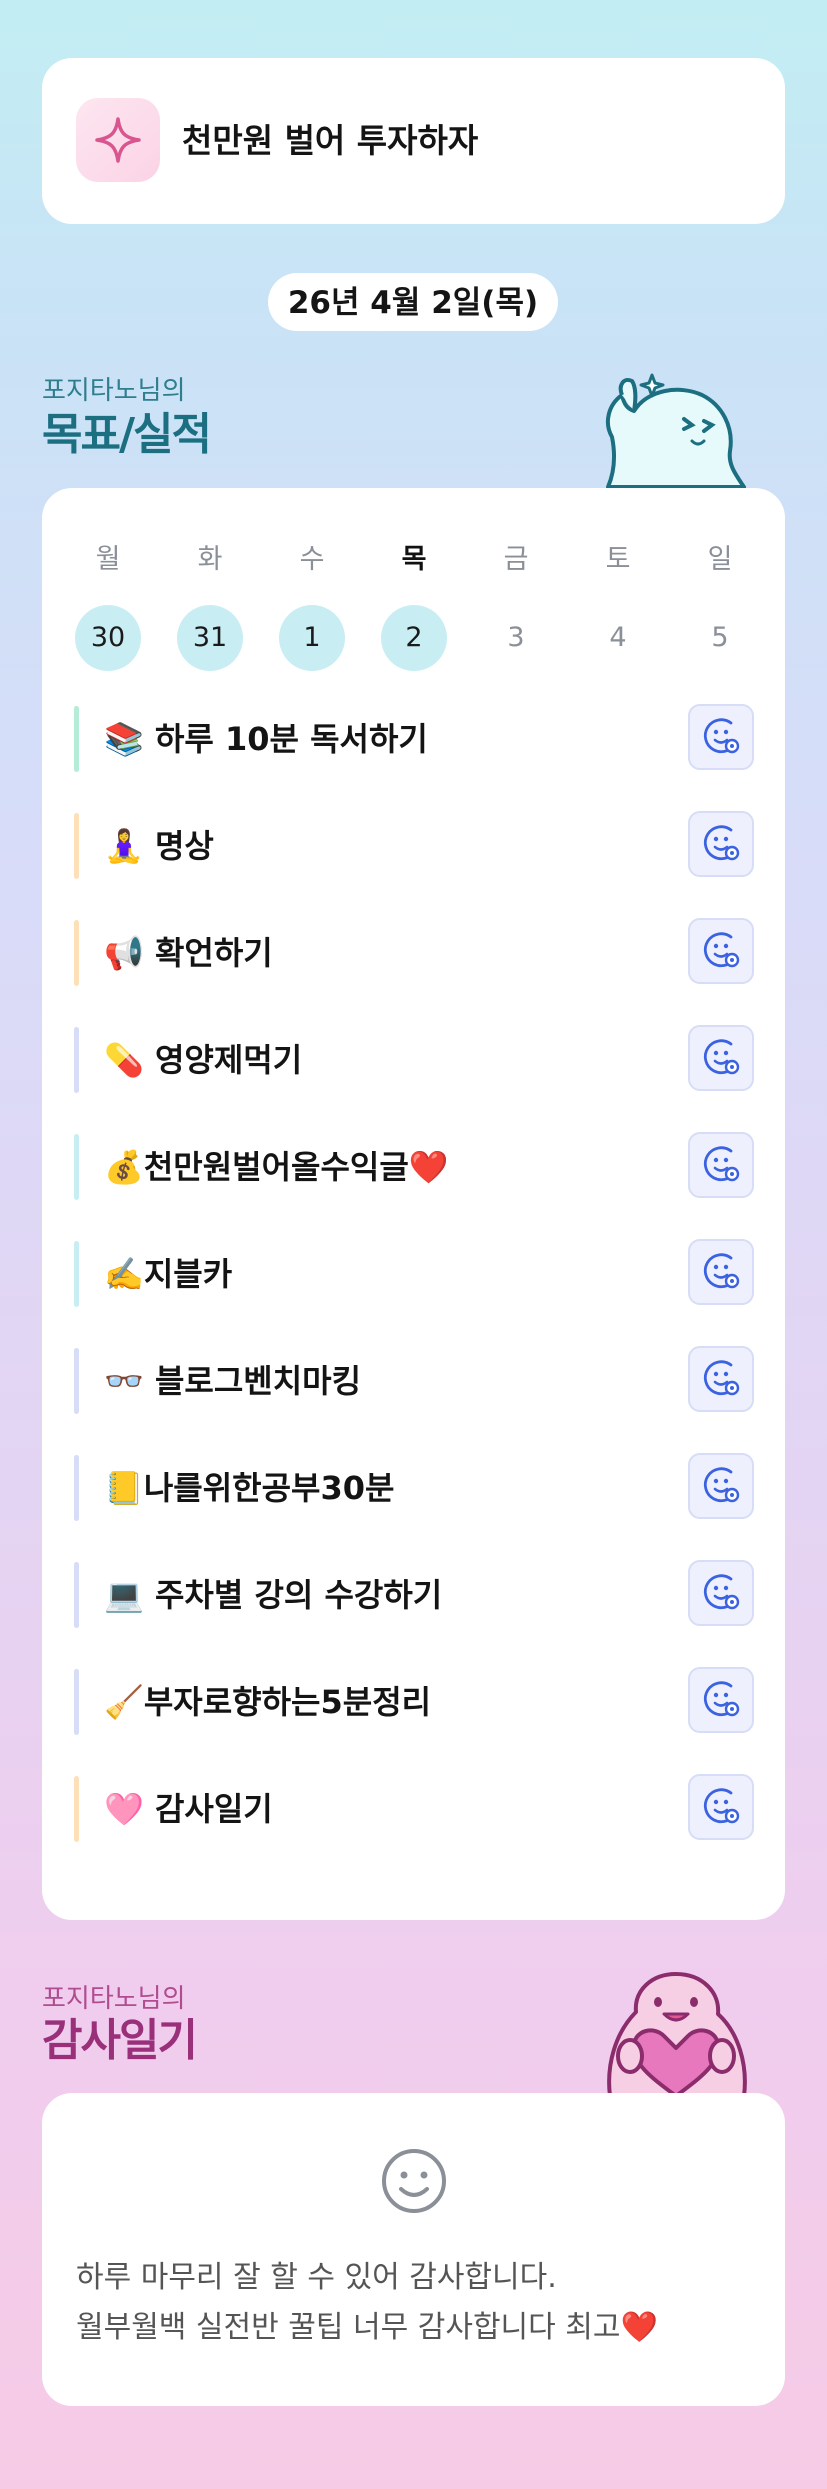 The image size is (827, 2489). Describe the element at coordinates (118, 140) in the screenshot. I see `sparkle-star-icon` at that location.